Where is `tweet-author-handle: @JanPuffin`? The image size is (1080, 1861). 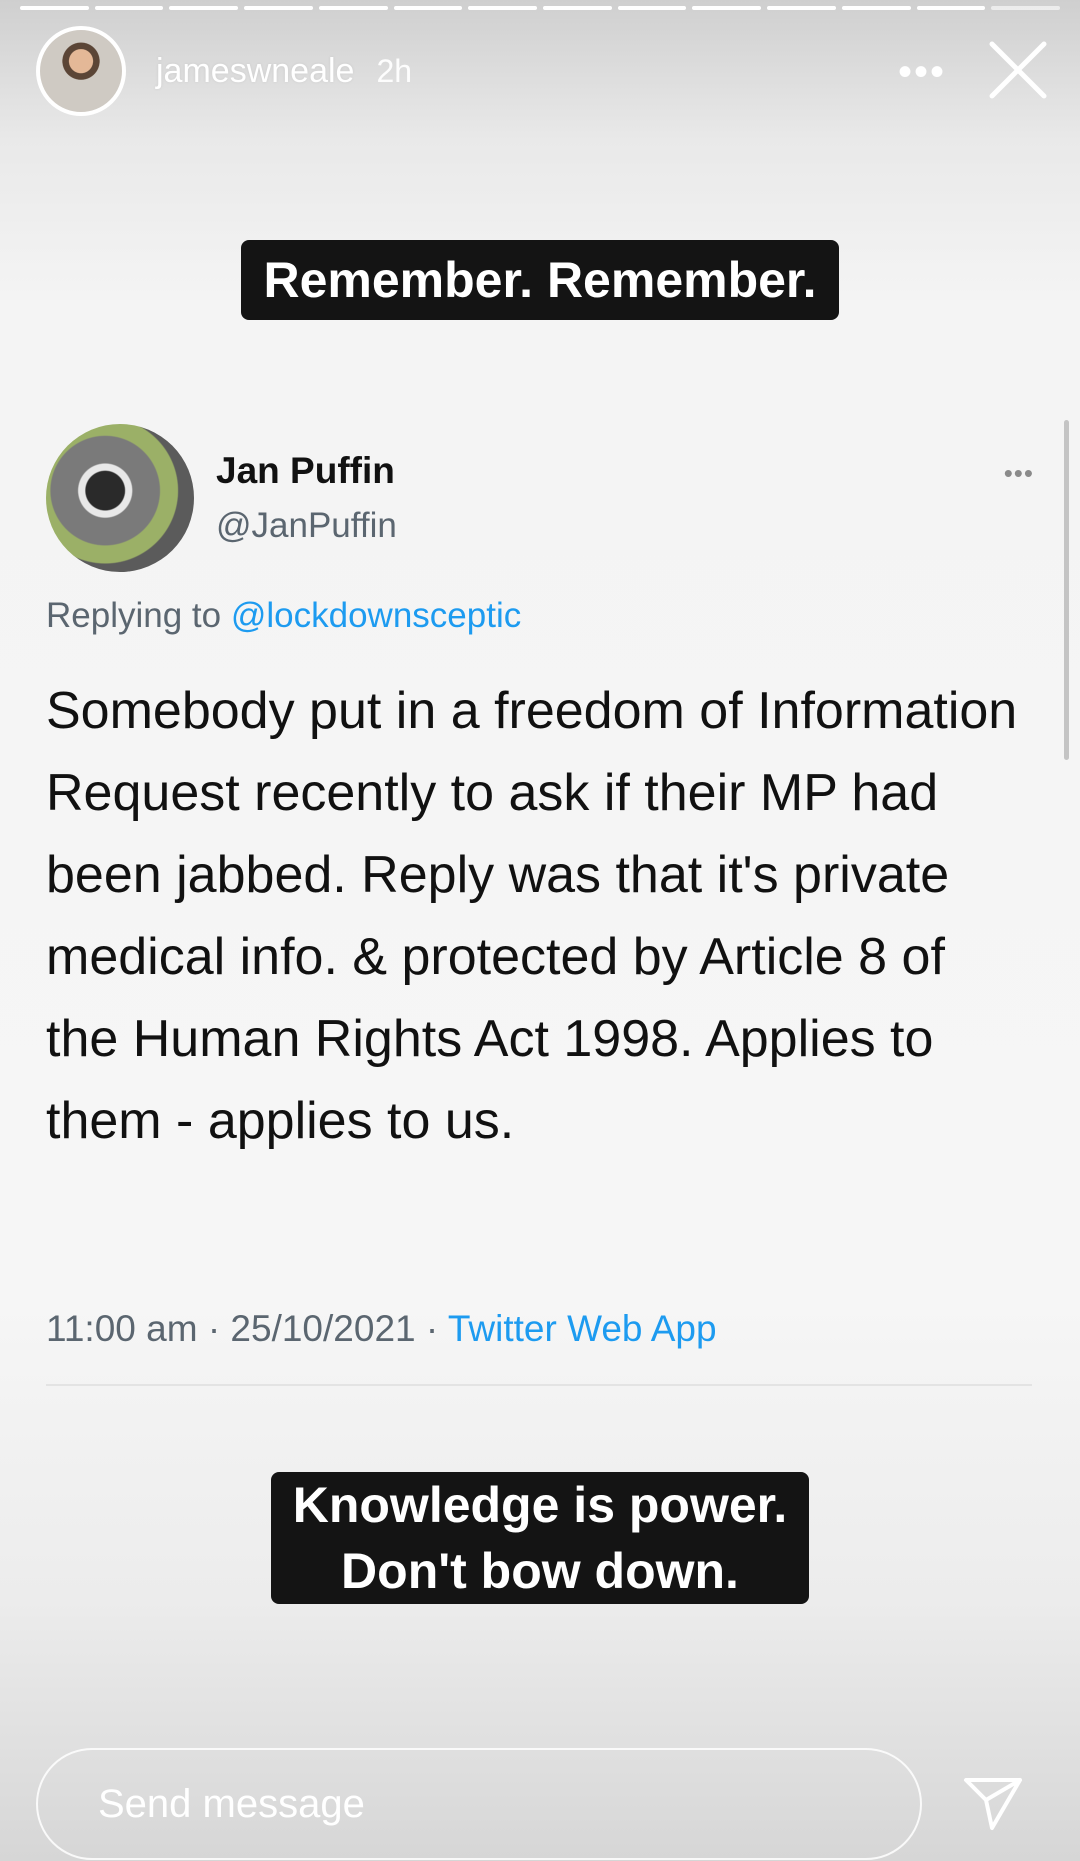 tweet-author-handle: @JanPuffin is located at coordinates (306, 525).